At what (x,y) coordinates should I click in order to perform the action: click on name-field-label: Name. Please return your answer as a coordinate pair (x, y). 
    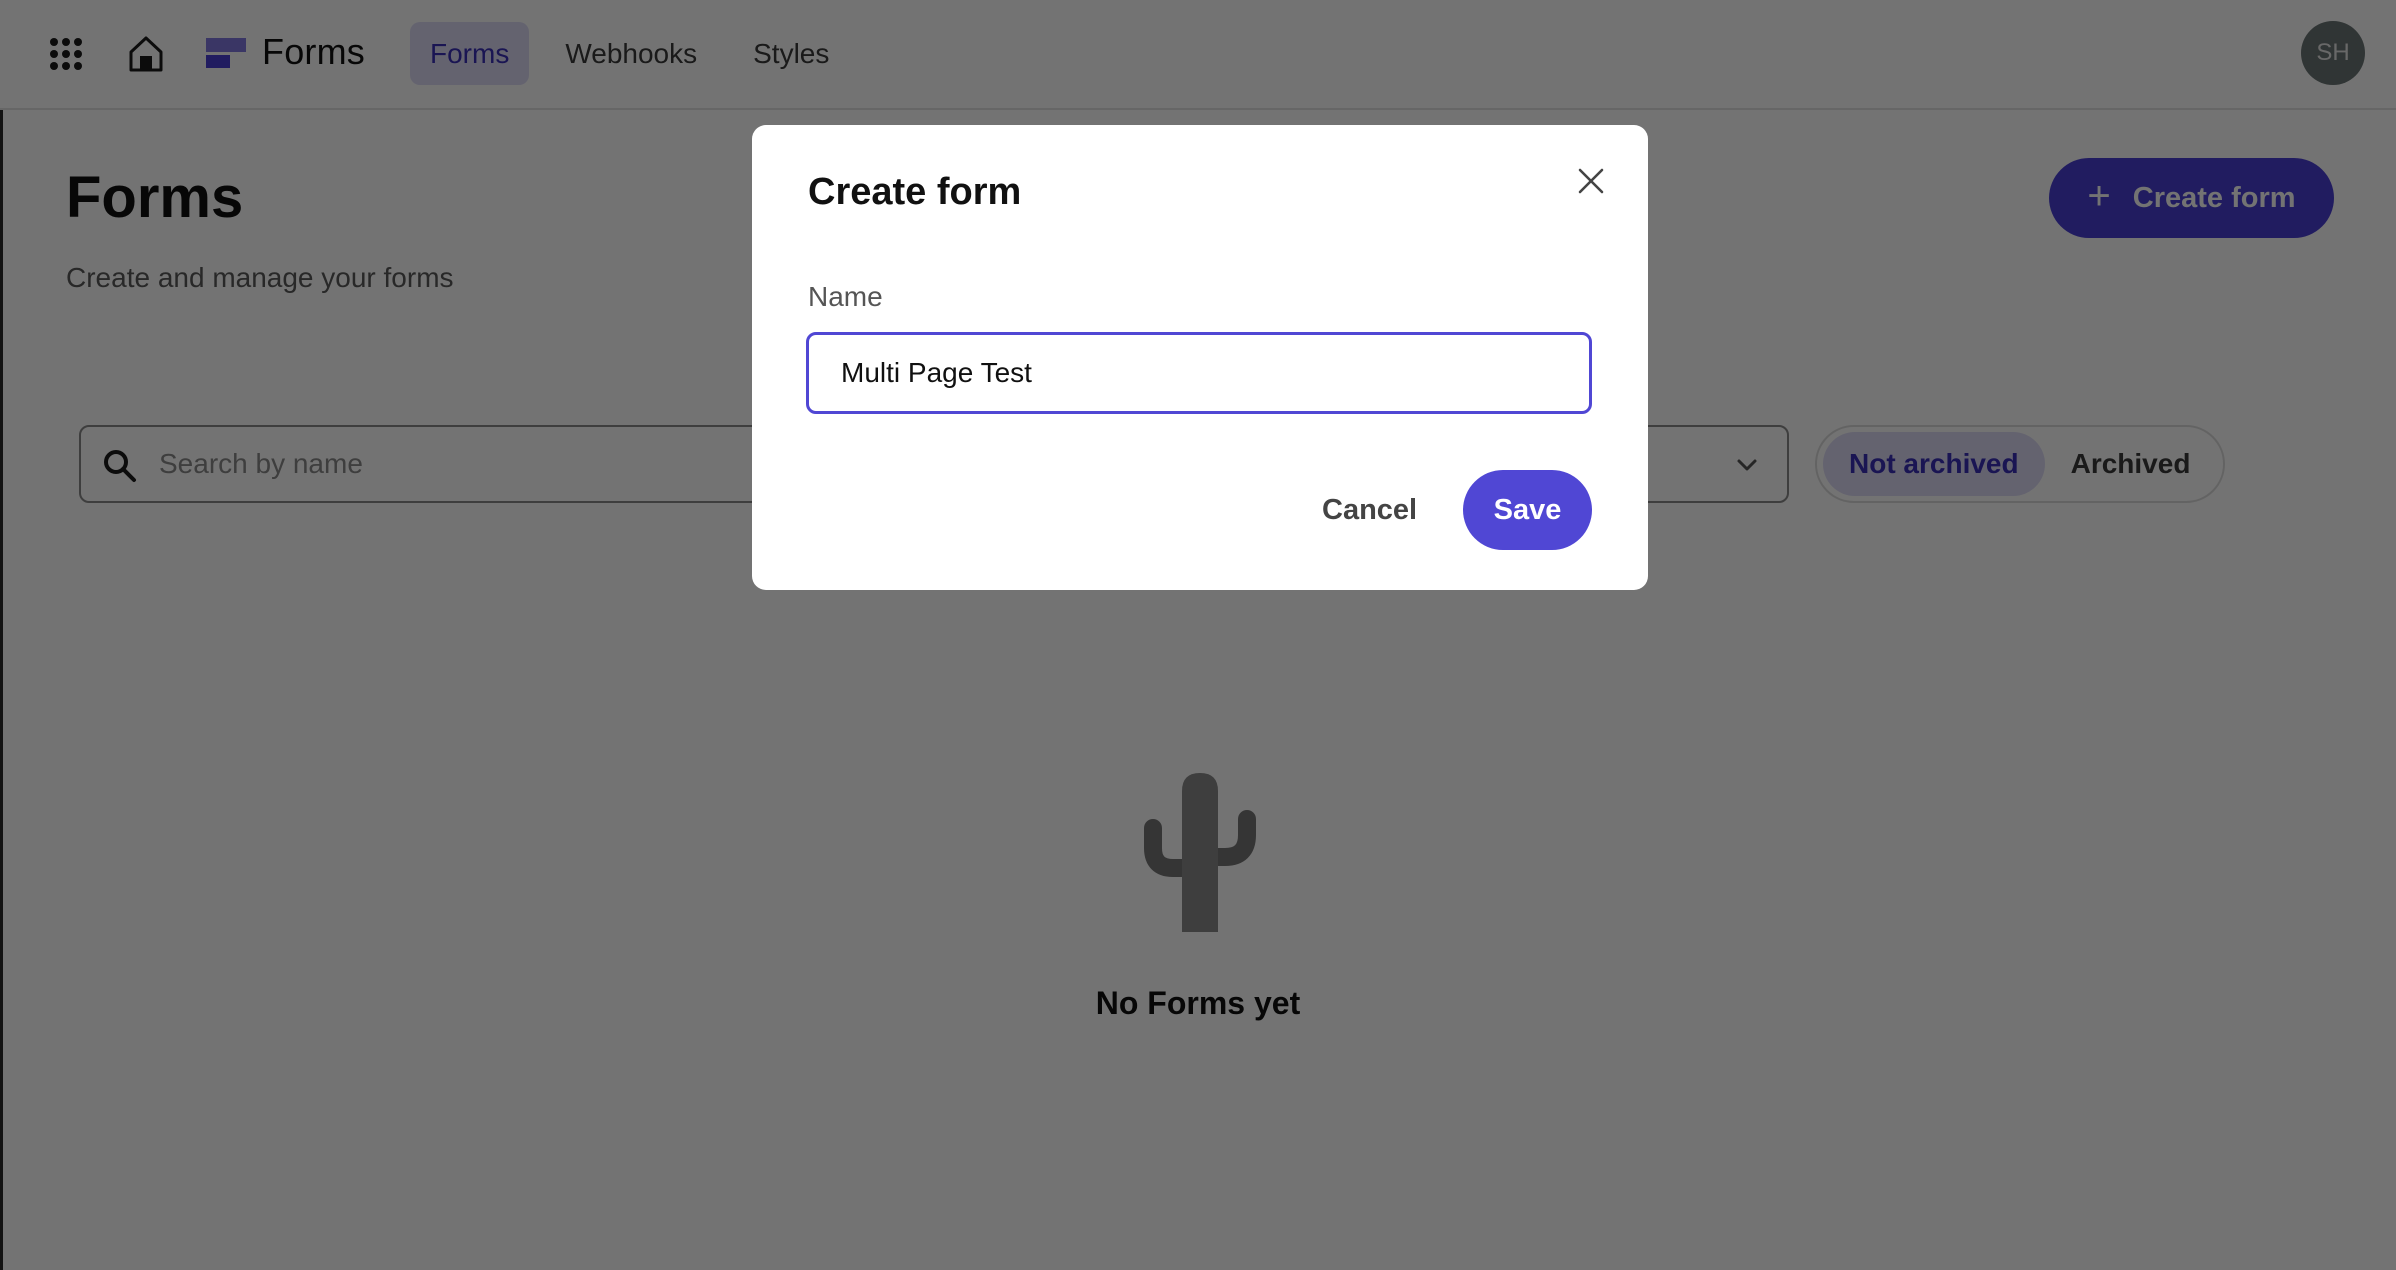
    Looking at the image, I should click on (845, 296).